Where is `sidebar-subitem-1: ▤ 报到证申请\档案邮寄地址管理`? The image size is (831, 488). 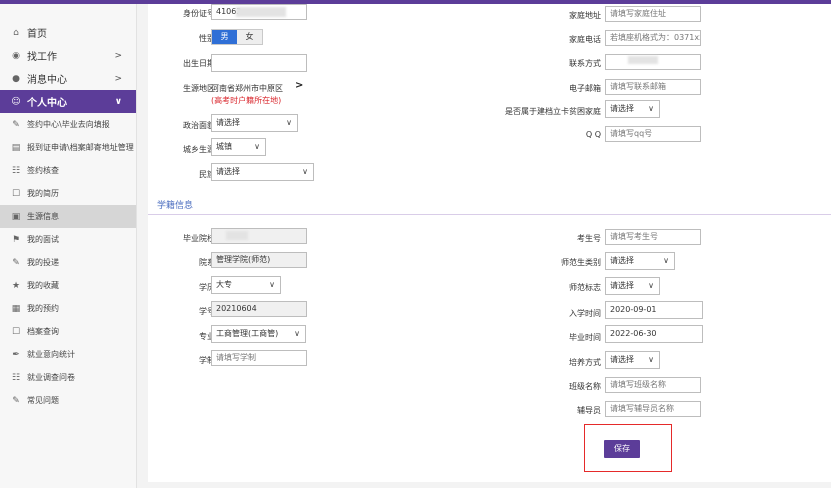 sidebar-subitem-1: ▤ 报到证申请\档案邮寄地址管理 is located at coordinates (68, 147).